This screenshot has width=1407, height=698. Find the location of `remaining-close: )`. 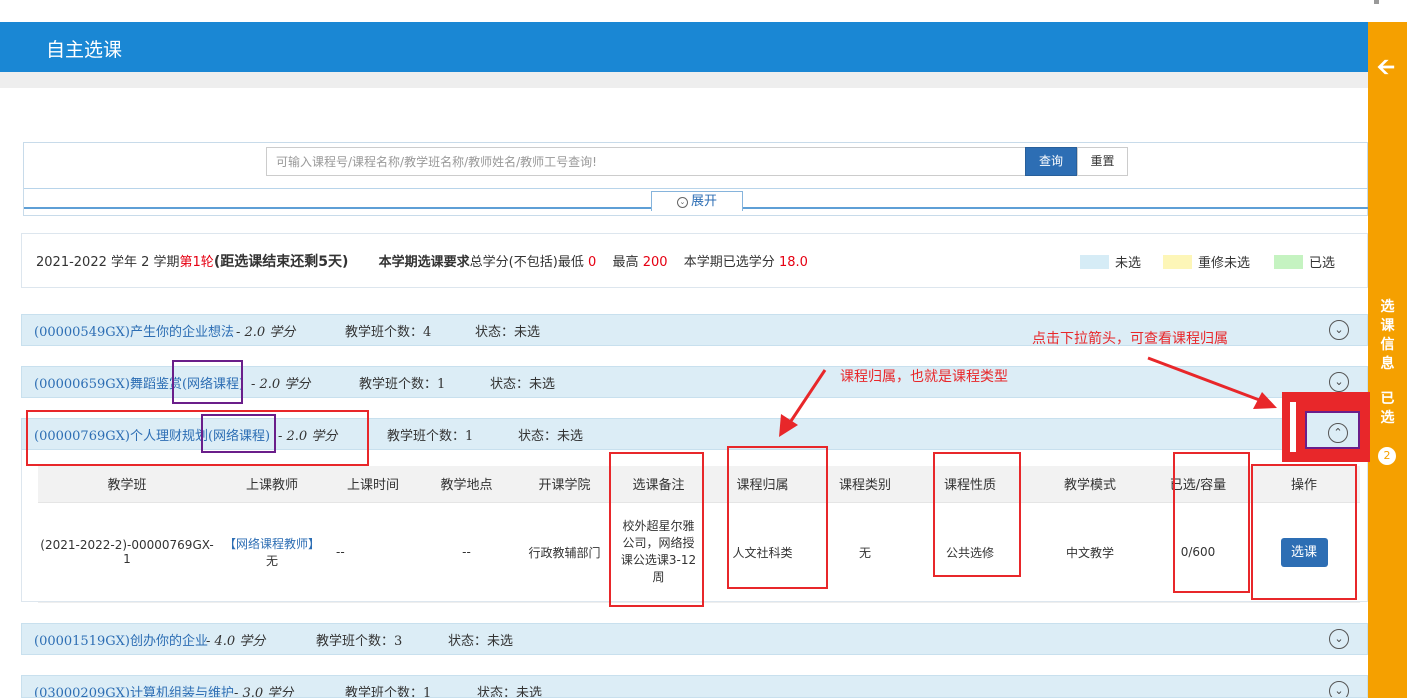

remaining-close: ) is located at coordinates (345, 262).